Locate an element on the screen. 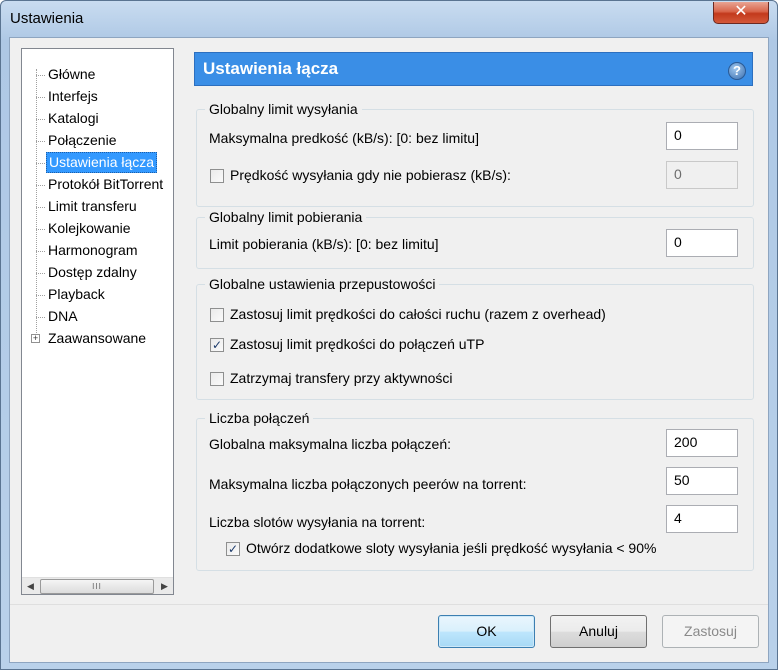 The image size is (778, 670). tree-item: Kolejkowanie is located at coordinates (97, 229).